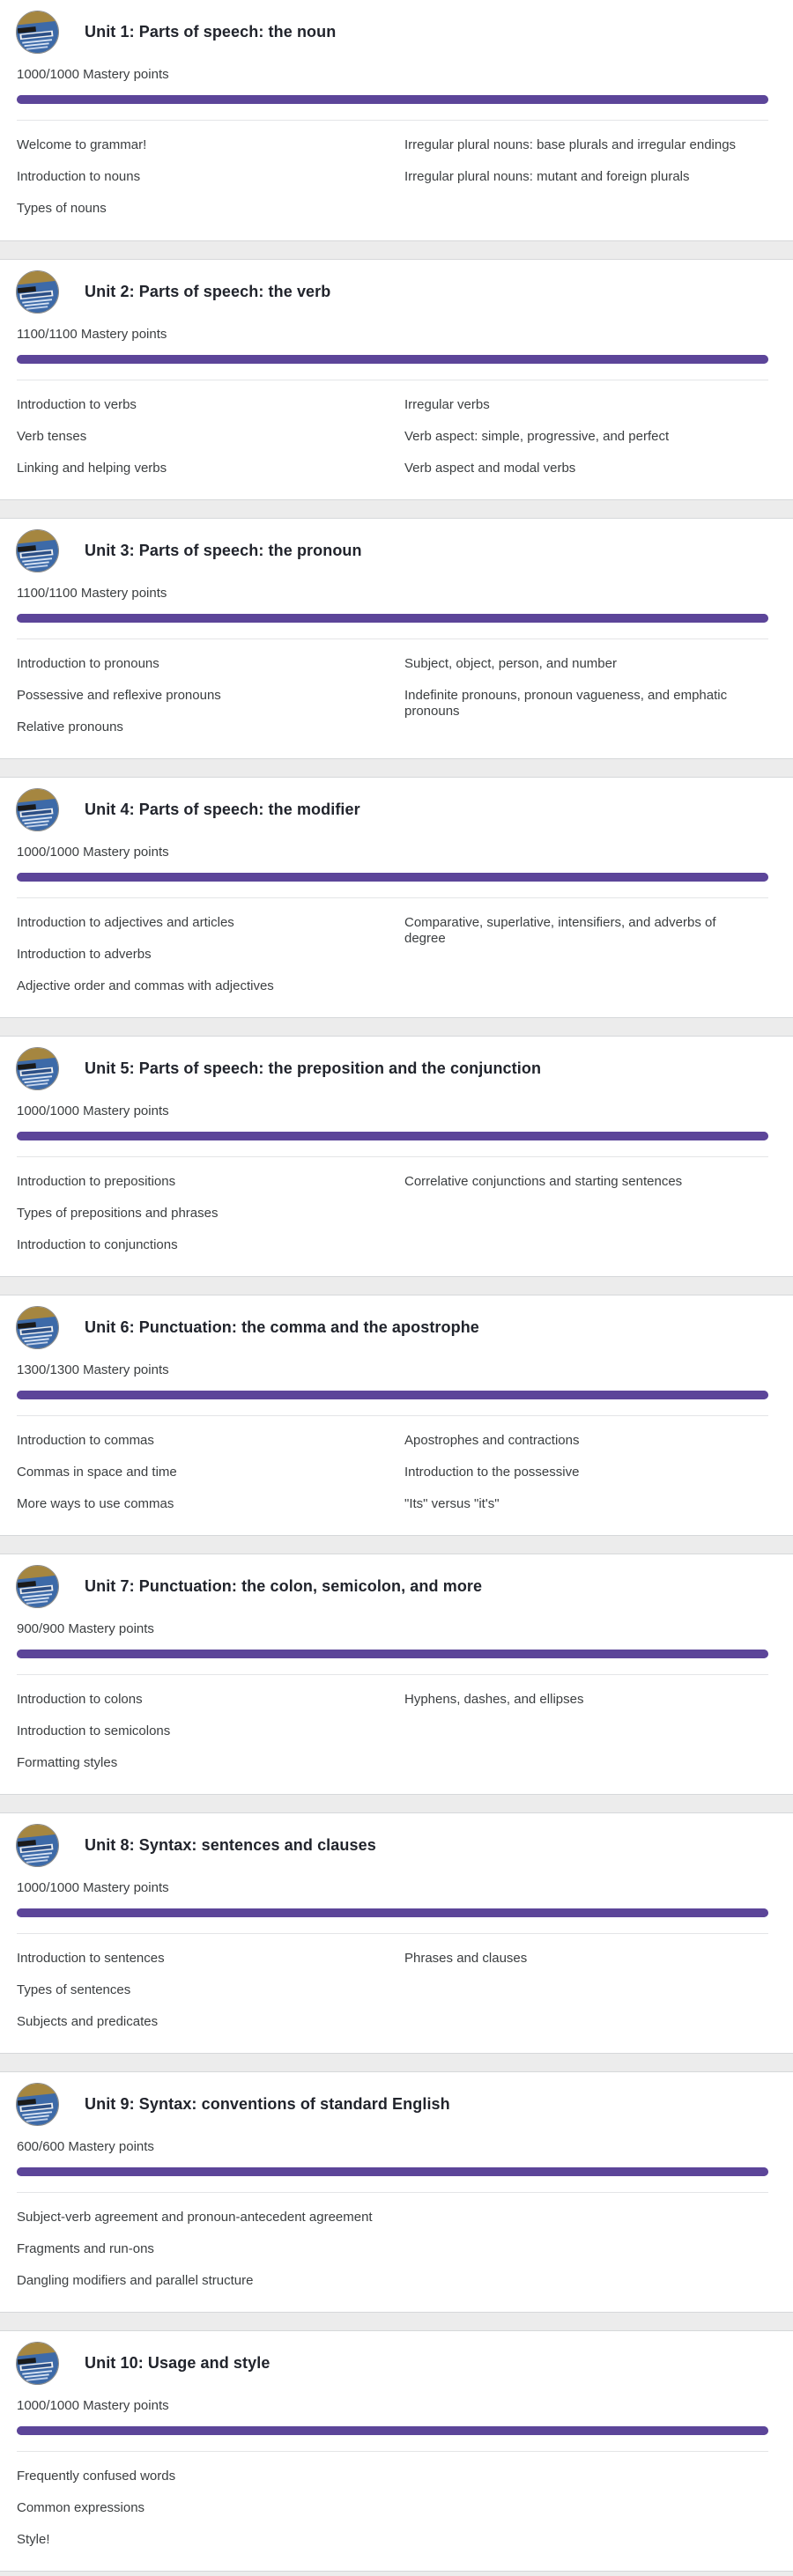 This screenshot has height=2576, width=793. I want to click on lesson-link: Introduction to adverbs, so click(210, 955).